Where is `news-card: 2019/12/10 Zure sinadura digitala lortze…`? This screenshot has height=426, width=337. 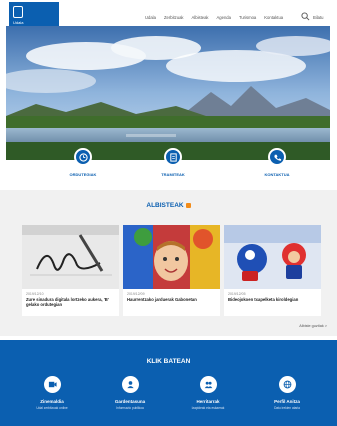 news-card: 2019/12/10 Zure sinadura digitala lortze… is located at coordinates (70, 270).